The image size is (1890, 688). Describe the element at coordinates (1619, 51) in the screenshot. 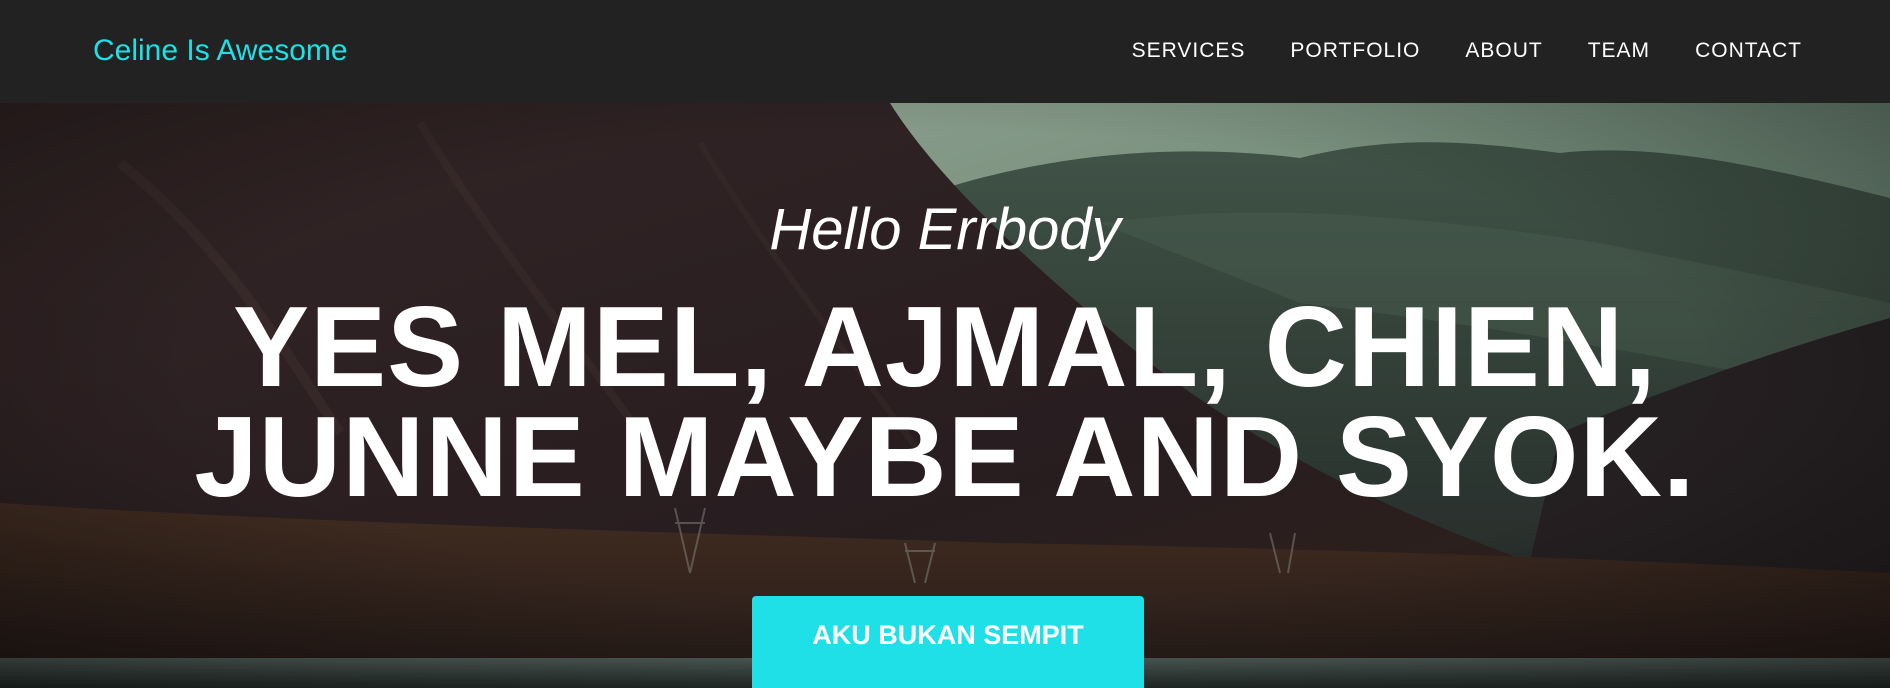

I see `nav-link-team: TEAM` at that location.